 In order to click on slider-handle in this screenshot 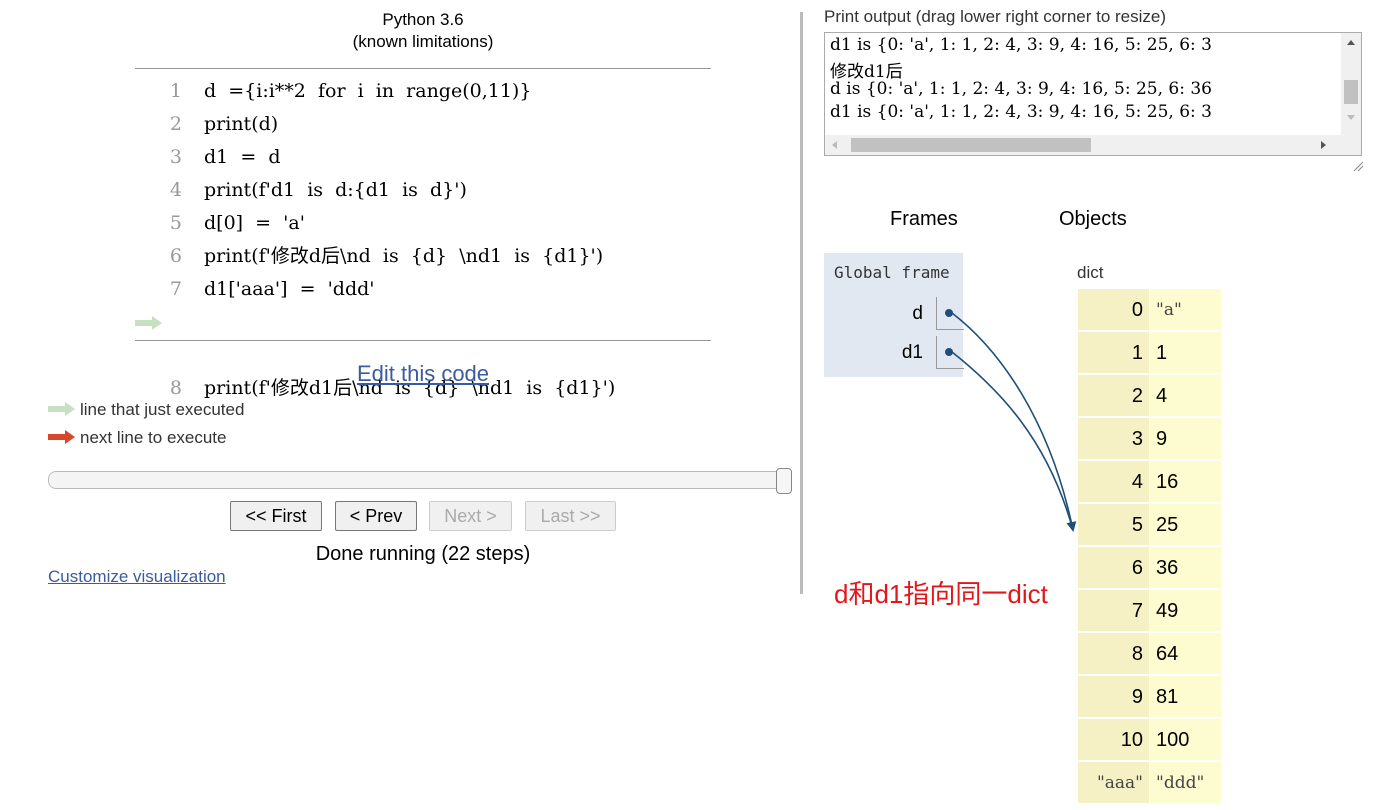, I will do `click(784, 481)`.